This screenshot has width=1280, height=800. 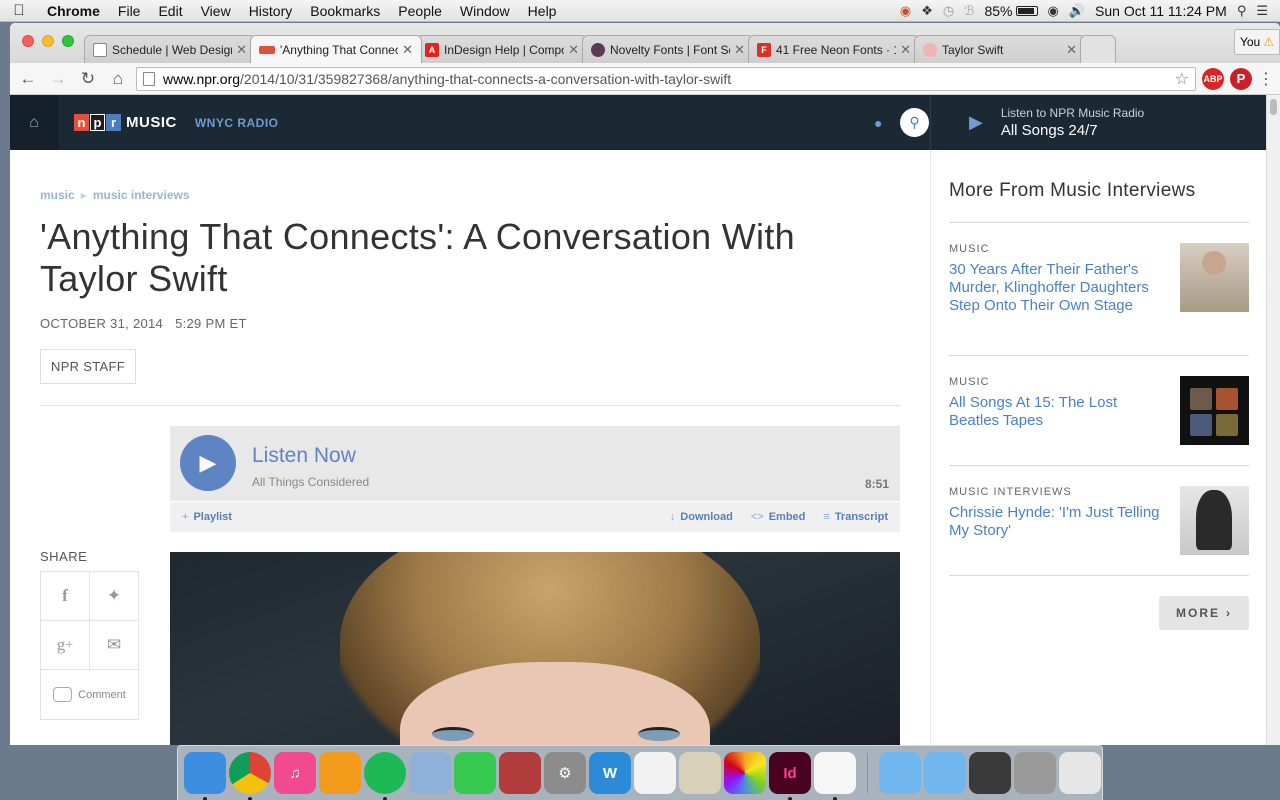 What do you see at coordinates (170, 49) in the screenshot?
I see `tab-schedule: Schedule | Web Design ✕` at bounding box center [170, 49].